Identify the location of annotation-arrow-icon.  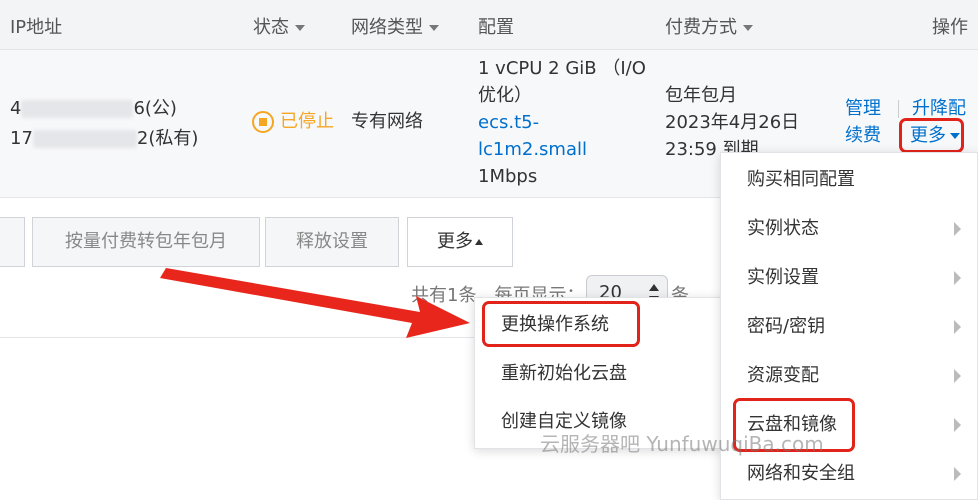
(315, 303).